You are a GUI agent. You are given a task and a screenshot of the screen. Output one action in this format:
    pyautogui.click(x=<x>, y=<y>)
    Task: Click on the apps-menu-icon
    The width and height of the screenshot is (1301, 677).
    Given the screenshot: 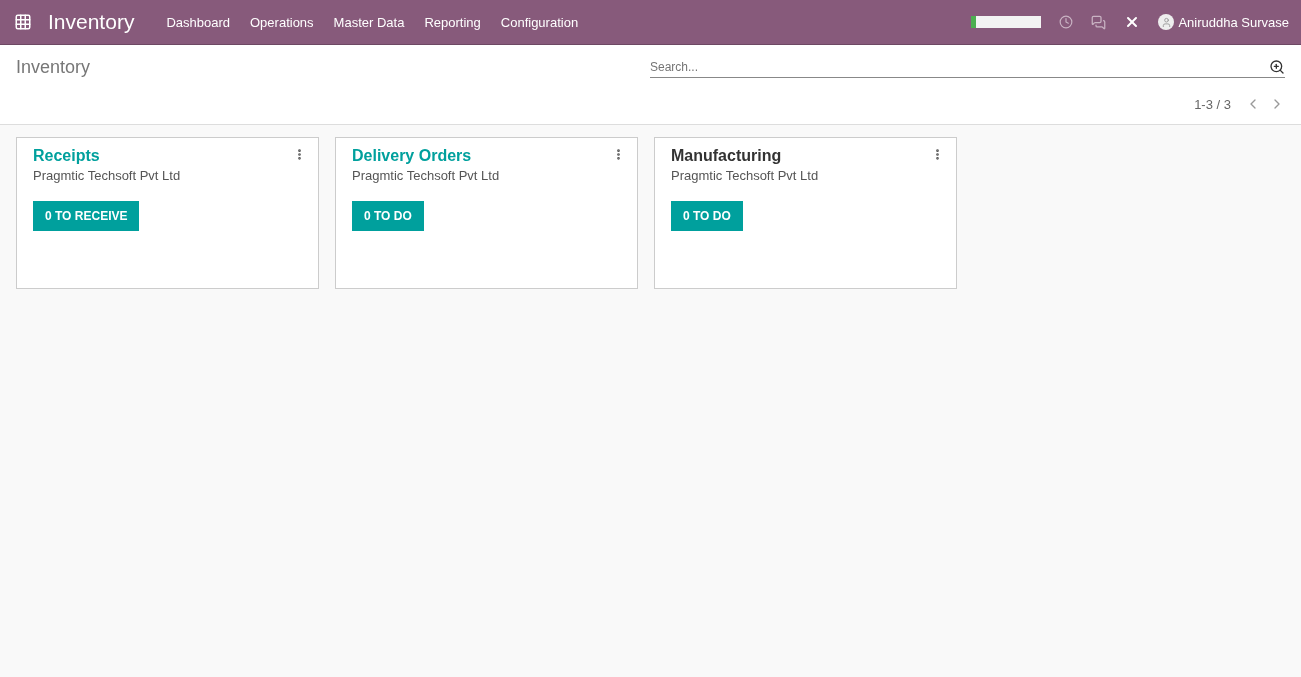 What is the action you would take?
    pyautogui.click(x=23, y=22)
    